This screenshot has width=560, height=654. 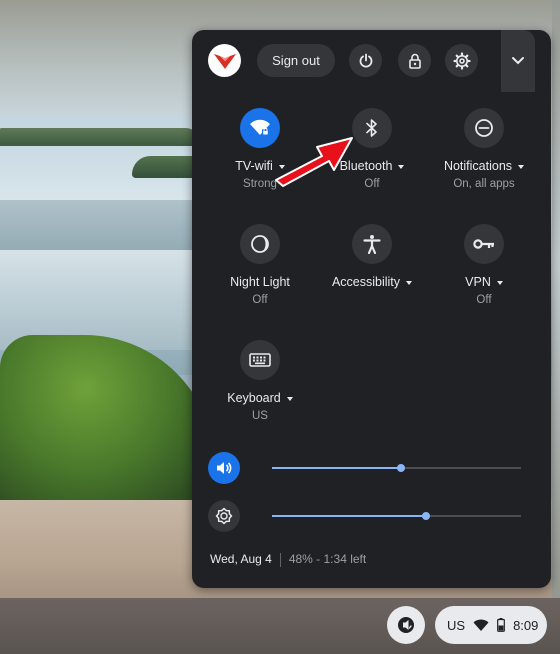 I want to click on media-controls-icon, so click(x=406, y=625).